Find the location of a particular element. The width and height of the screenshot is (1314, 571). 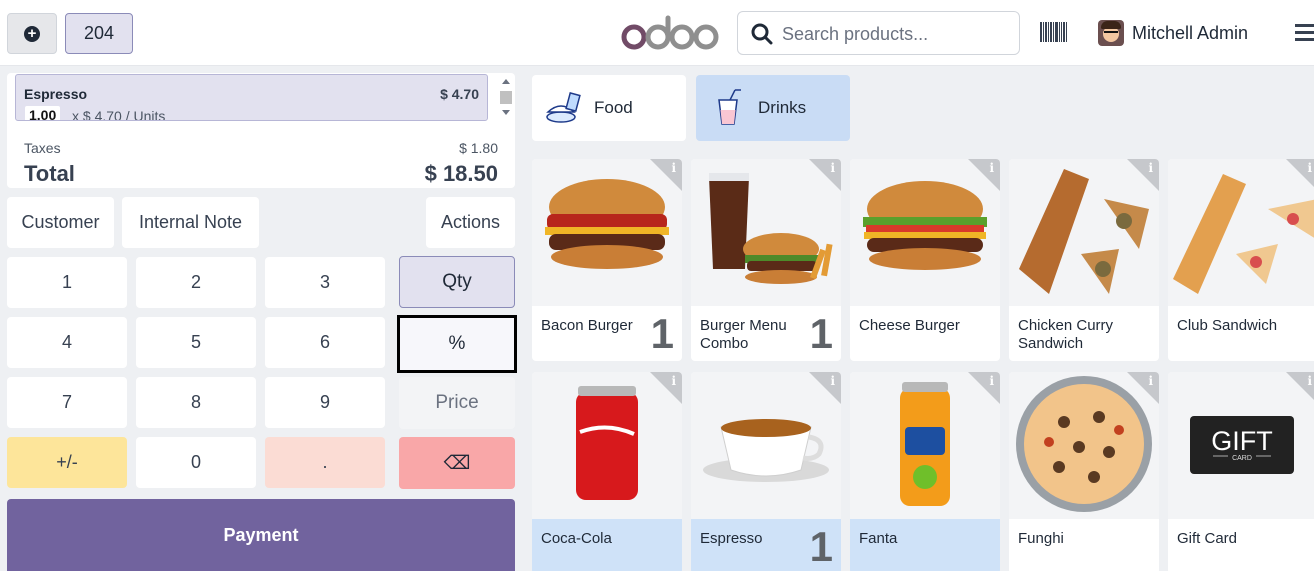

category-drinks: Drinks is located at coordinates (773, 108).